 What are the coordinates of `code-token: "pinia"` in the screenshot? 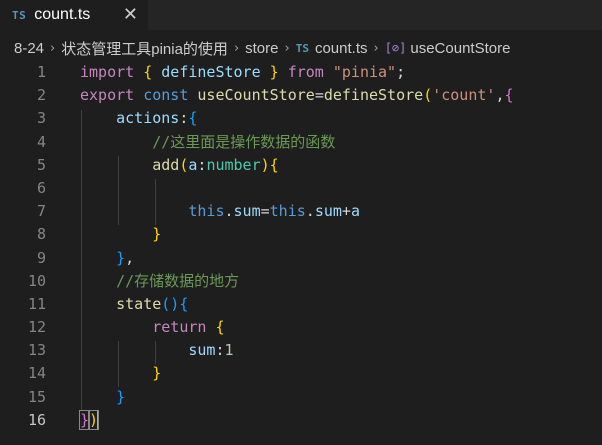 It's located at (364, 72).